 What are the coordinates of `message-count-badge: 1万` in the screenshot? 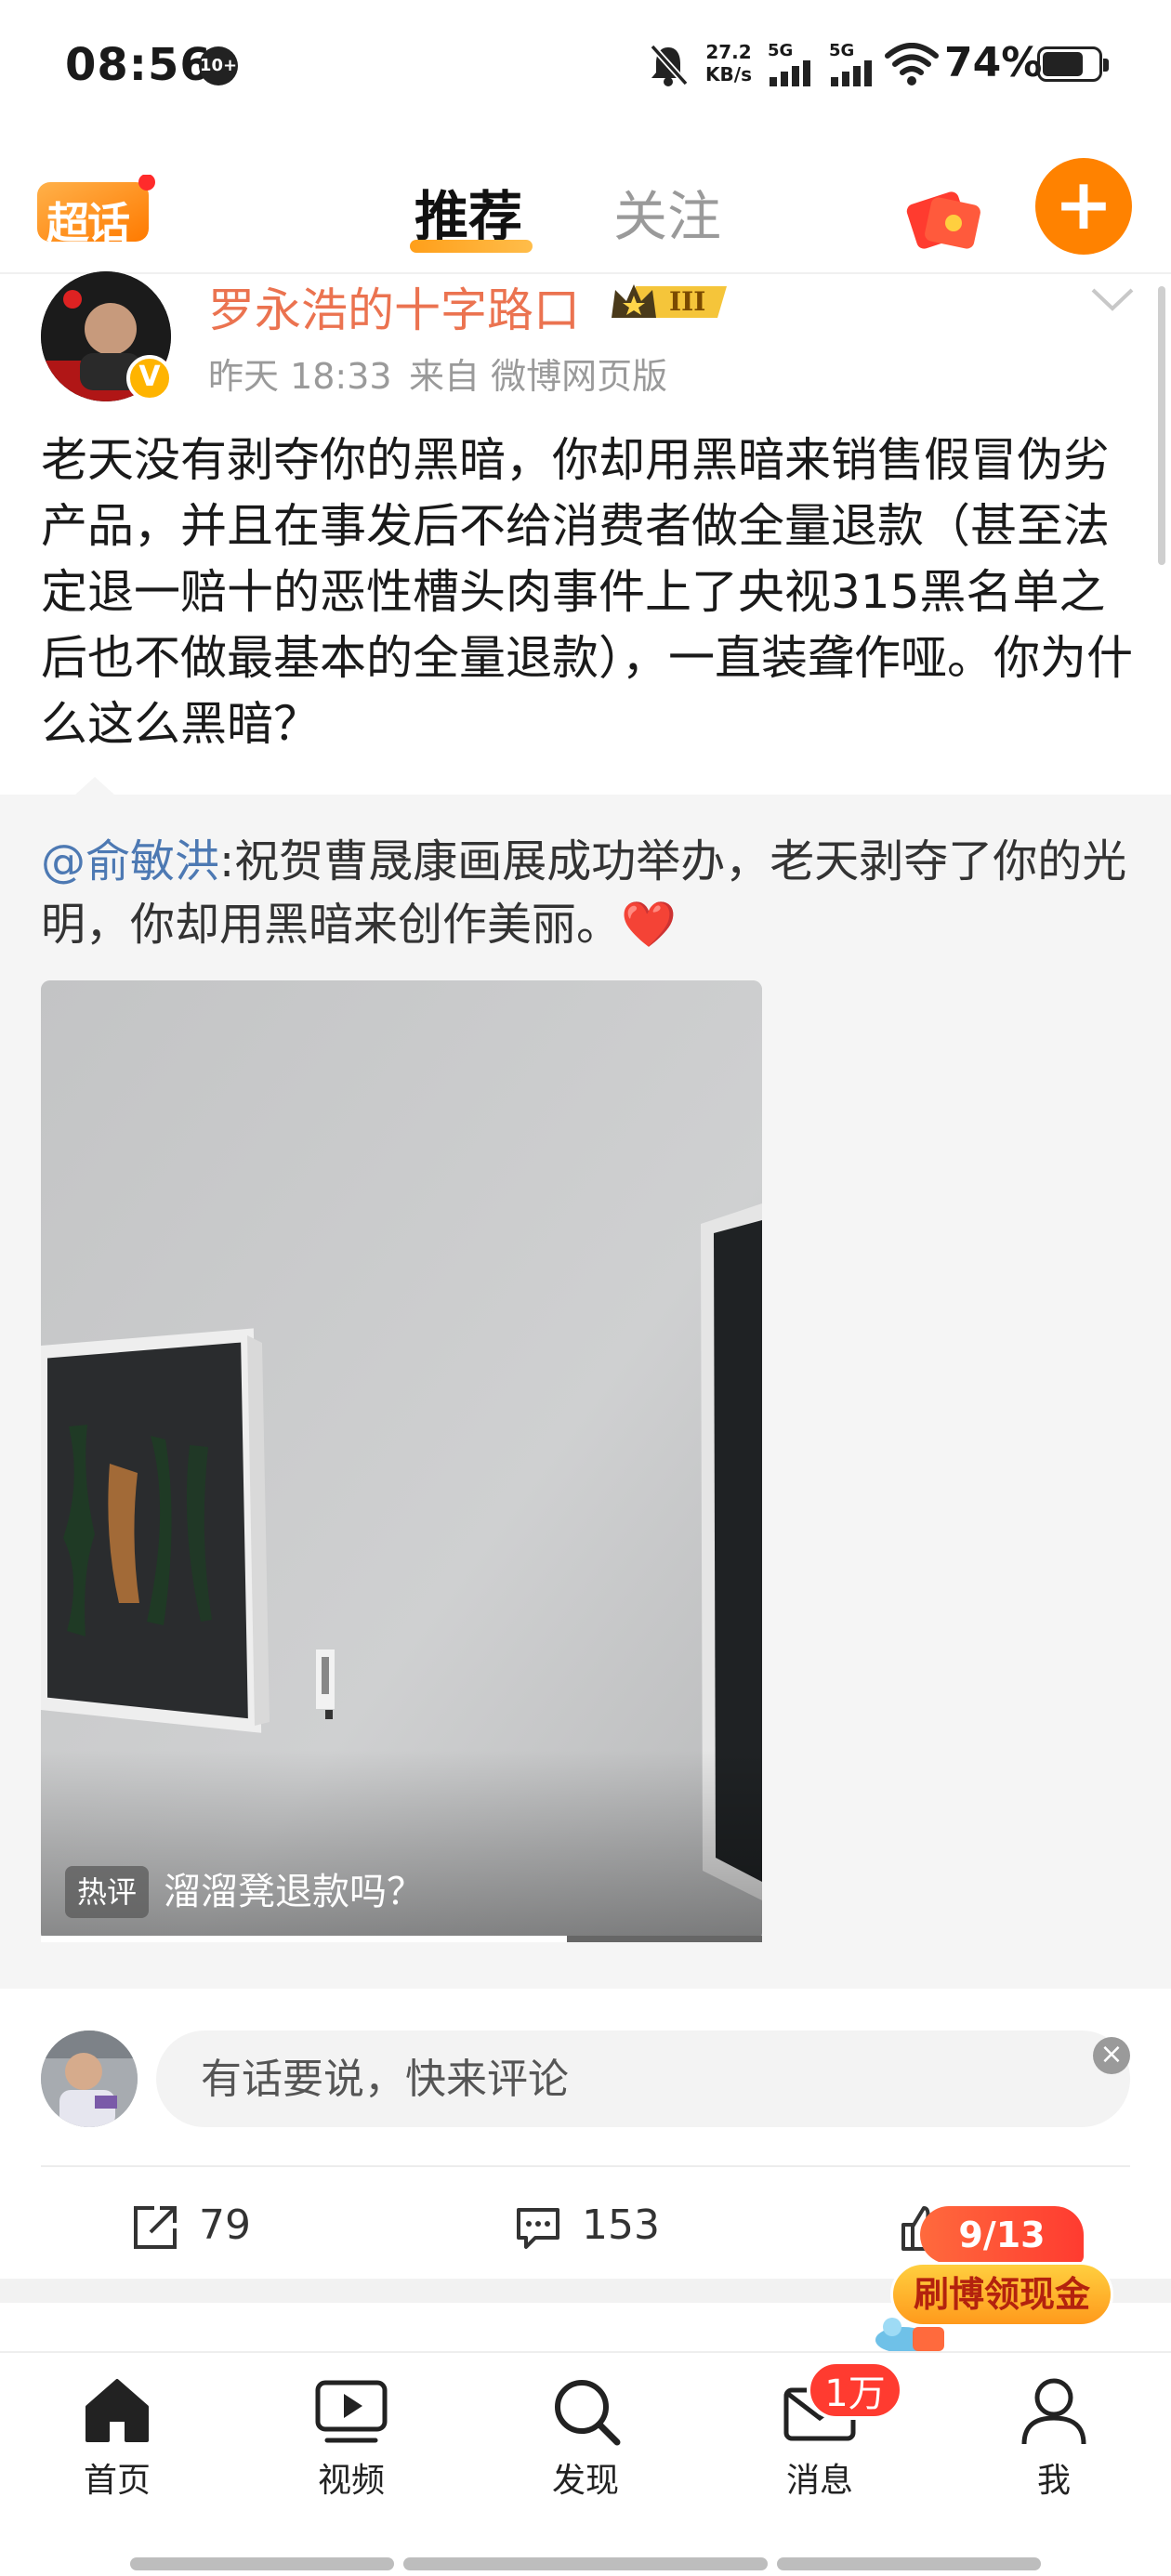 It's located at (855, 2390).